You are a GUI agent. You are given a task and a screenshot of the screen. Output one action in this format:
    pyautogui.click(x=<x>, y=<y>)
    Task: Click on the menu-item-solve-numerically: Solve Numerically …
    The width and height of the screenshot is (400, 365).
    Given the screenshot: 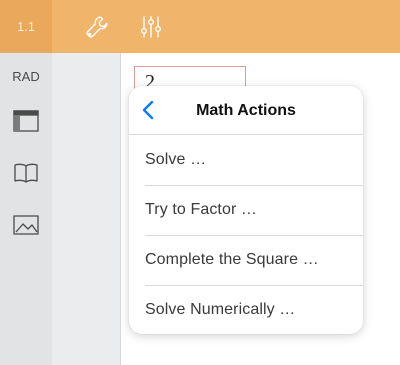 What is the action you would take?
    pyautogui.click(x=246, y=309)
    